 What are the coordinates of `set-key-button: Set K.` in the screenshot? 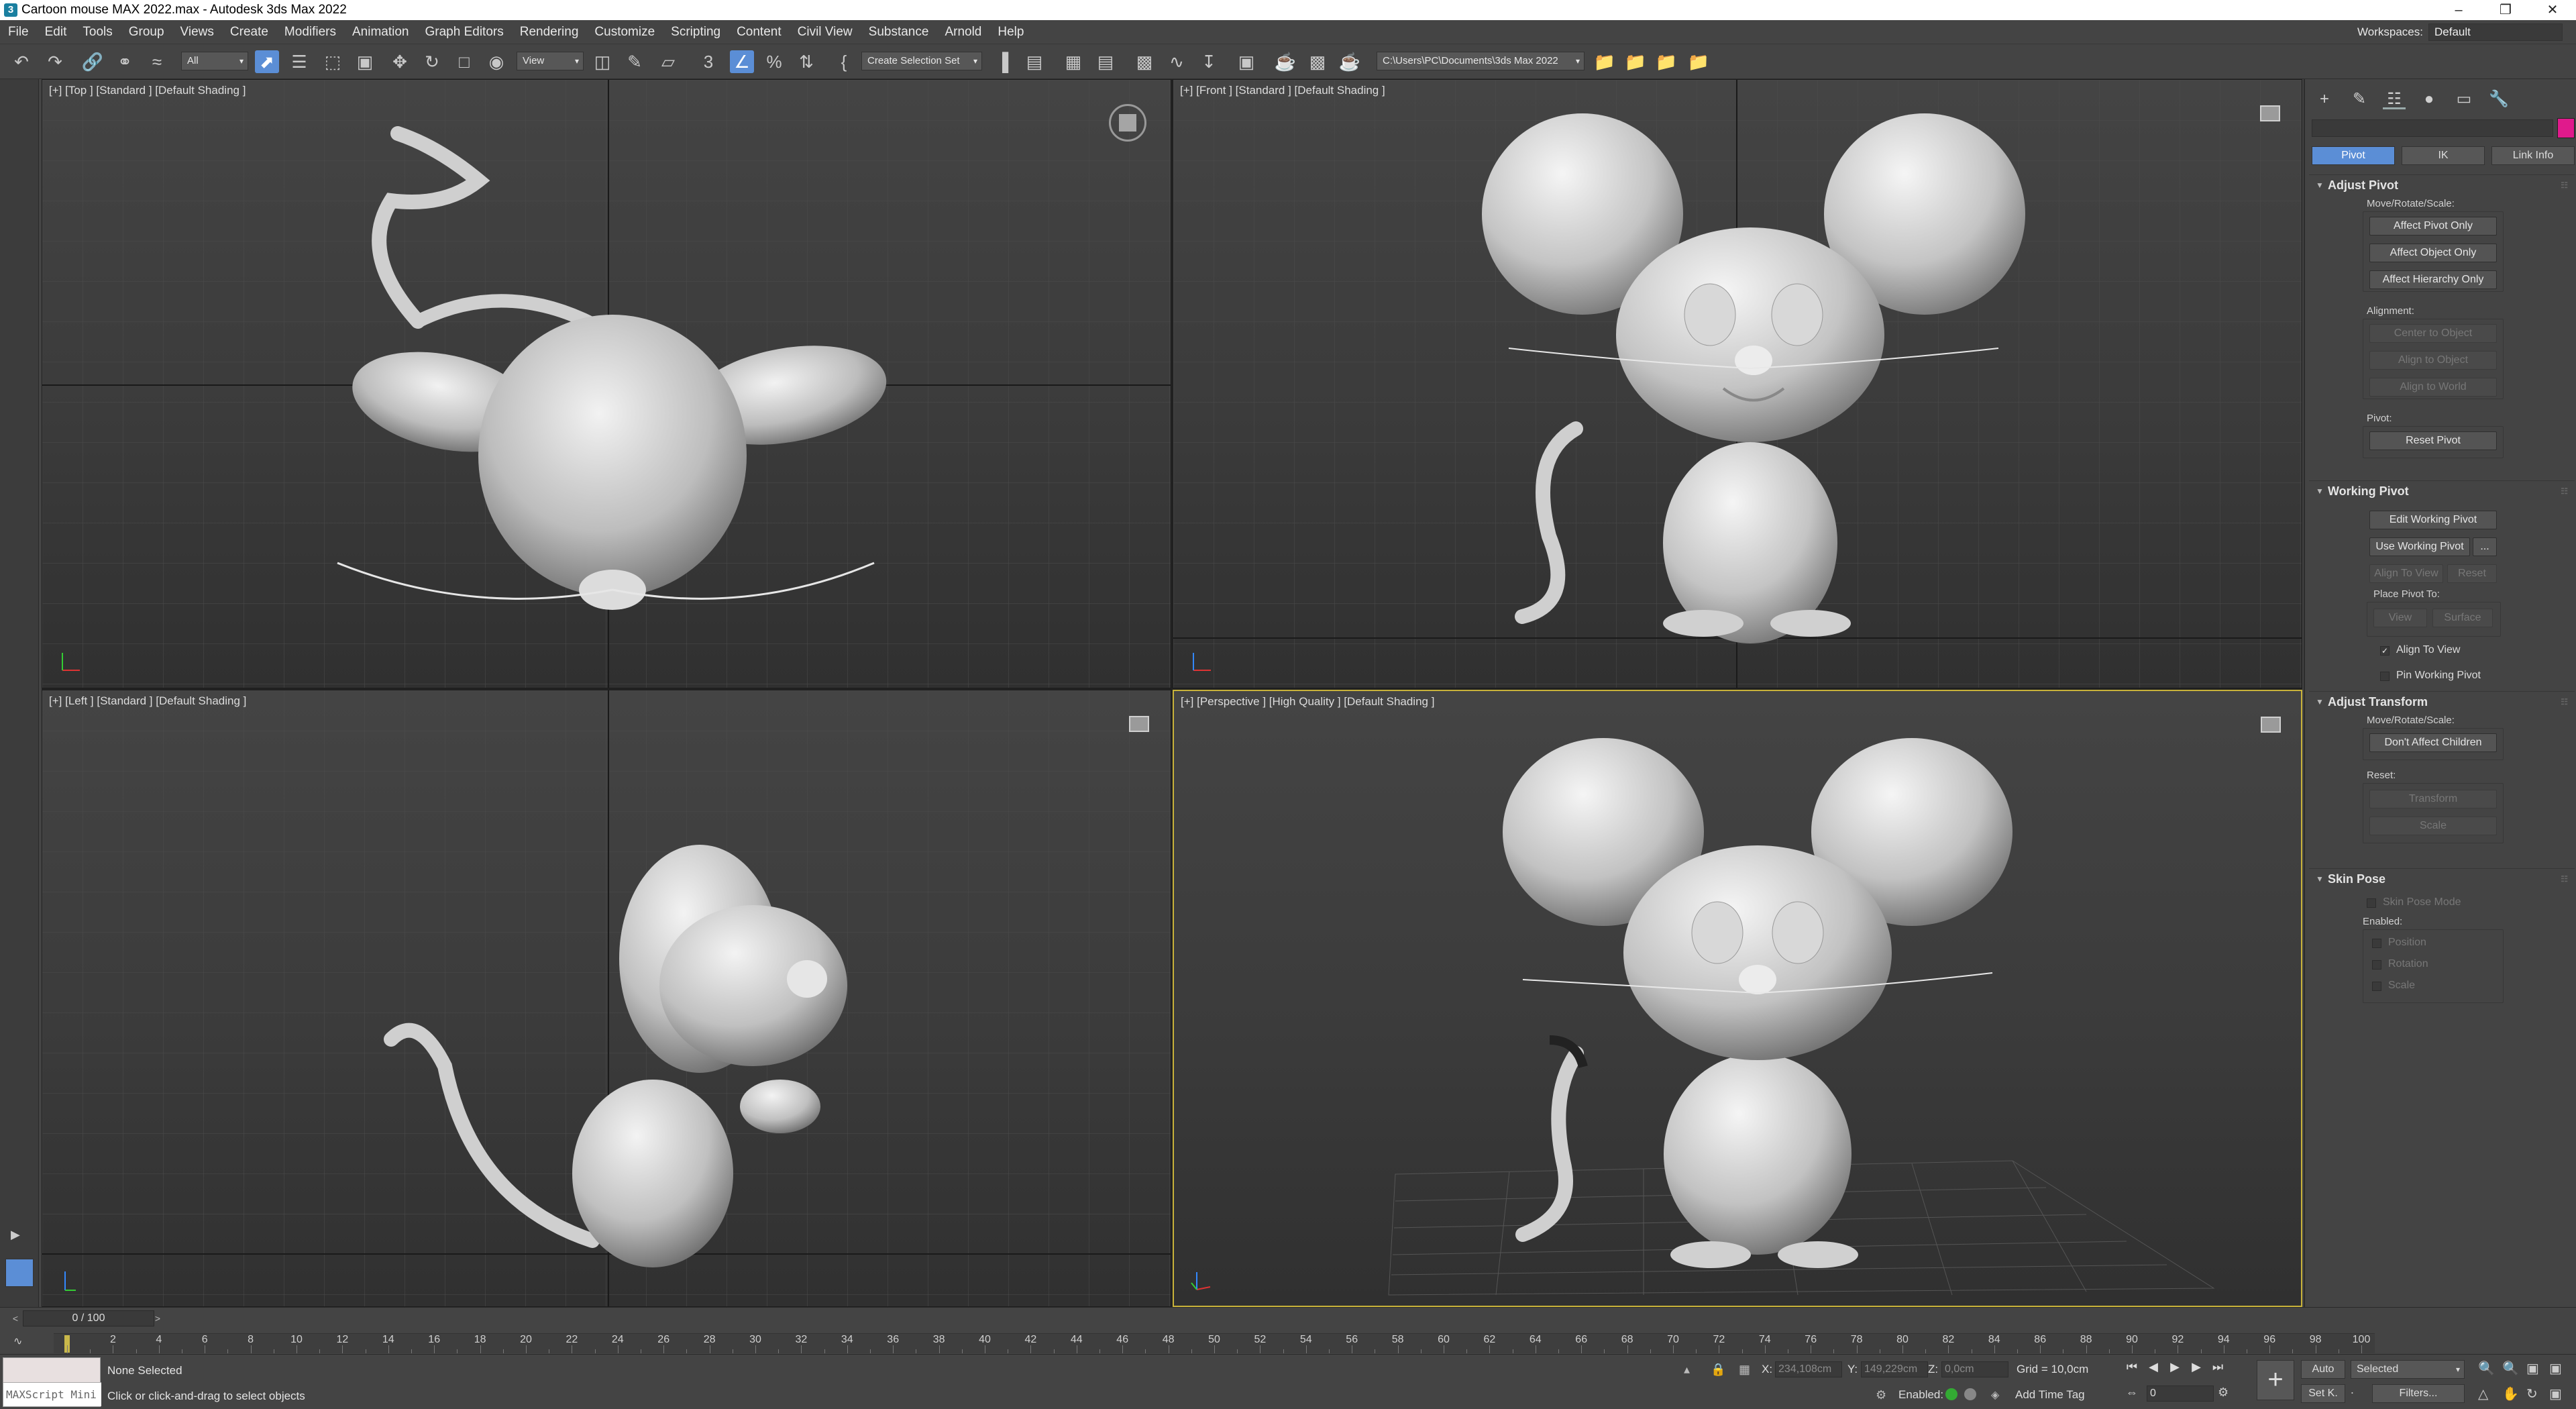 It's located at (2323, 1393).